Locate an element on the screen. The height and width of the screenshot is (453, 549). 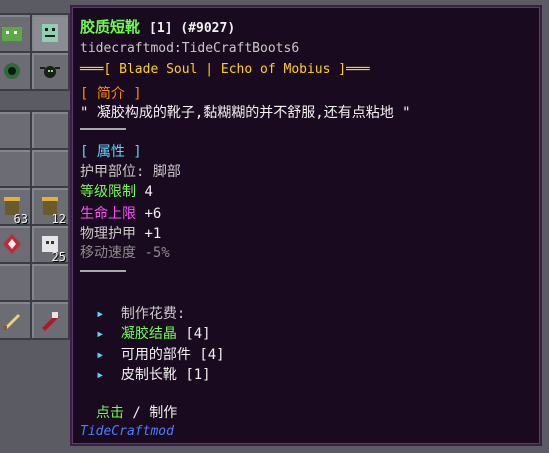
stat-label: 移动速度 is located at coordinates (108, 253).